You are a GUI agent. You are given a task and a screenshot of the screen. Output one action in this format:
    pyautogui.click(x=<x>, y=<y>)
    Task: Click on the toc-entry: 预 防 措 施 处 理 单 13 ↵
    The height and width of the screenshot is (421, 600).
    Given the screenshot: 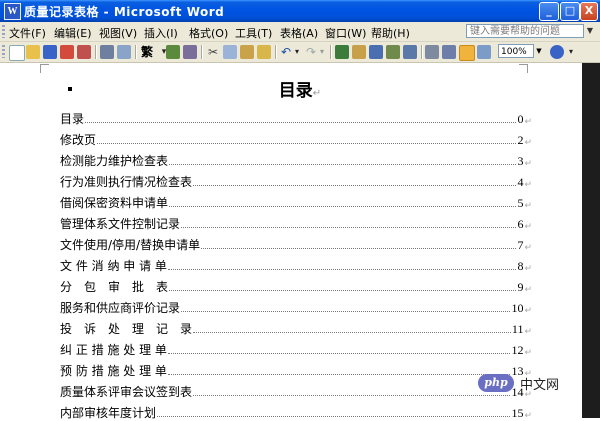 What is the action you would take?
    pyautogui.click(x=296, y=368)
    